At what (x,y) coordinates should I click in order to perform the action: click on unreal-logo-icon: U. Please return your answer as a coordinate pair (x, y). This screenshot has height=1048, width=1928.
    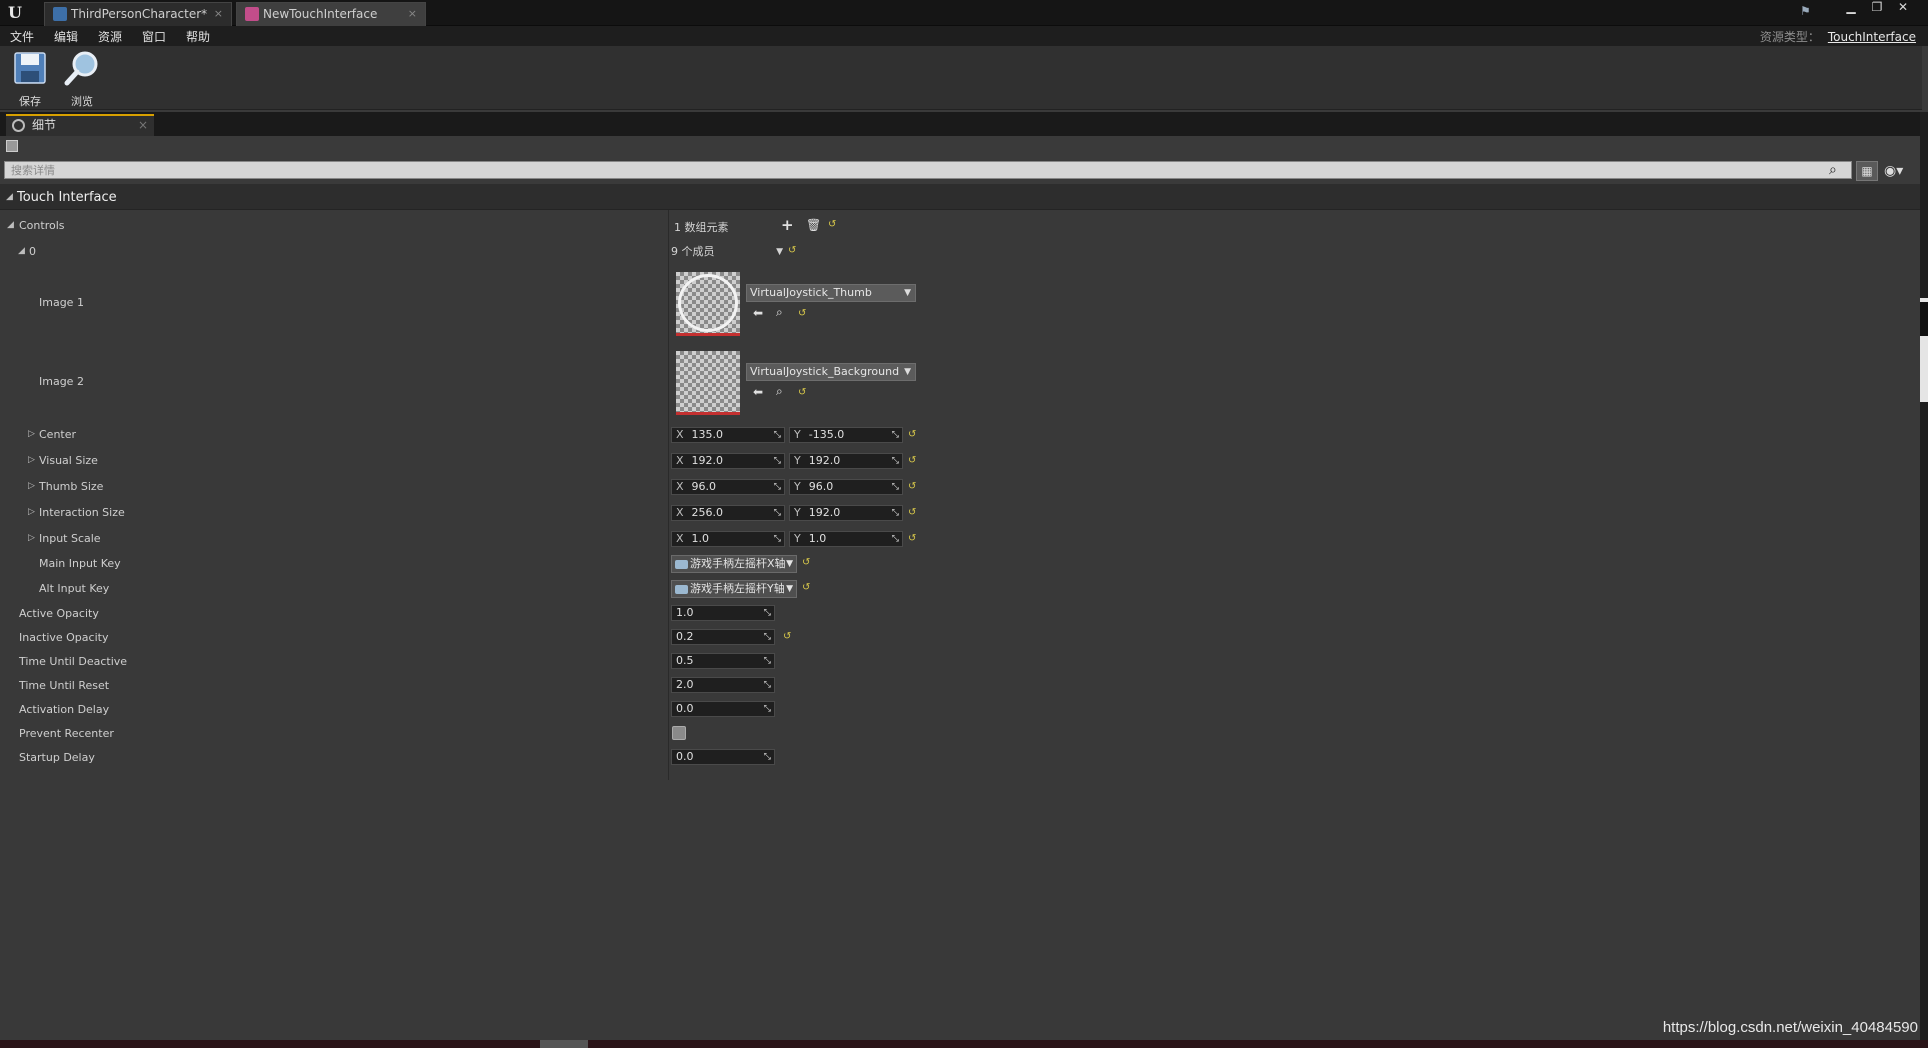
    Looking at the image, I should click on (15, 13).